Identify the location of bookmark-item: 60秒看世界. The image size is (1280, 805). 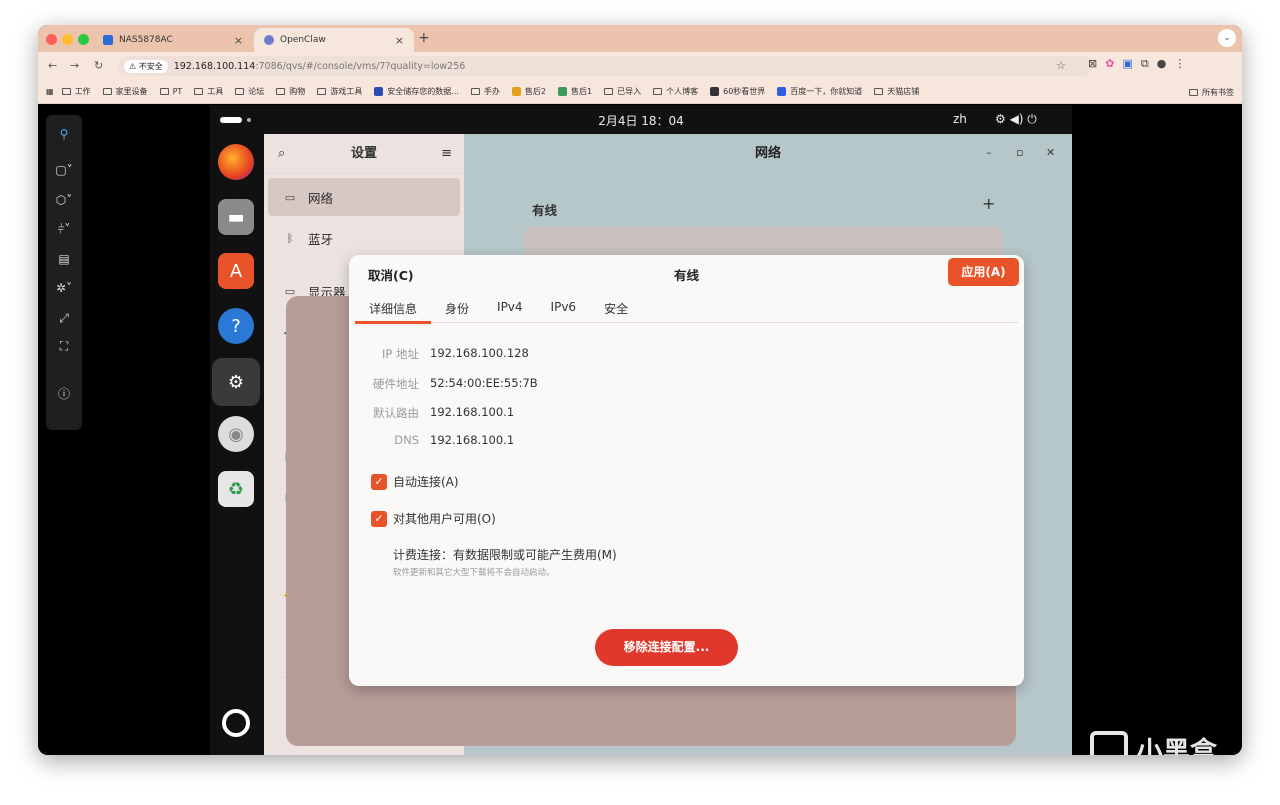
(737, 91).